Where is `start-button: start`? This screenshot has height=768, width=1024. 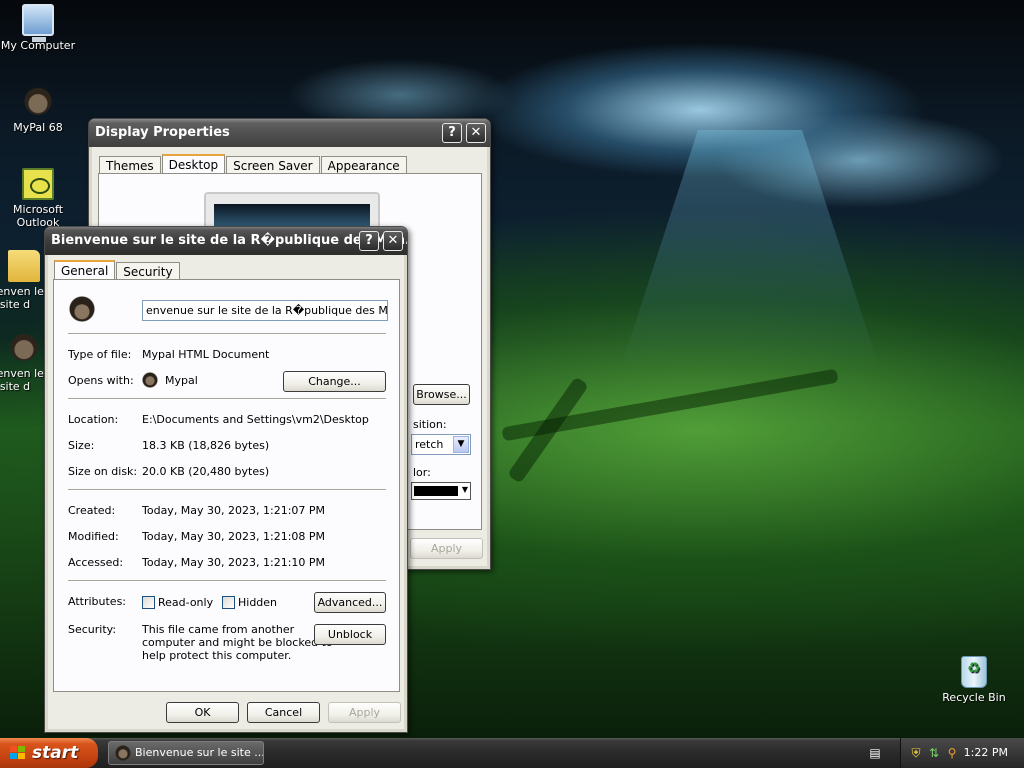
start-button: start is located at coordinates (49, 753).